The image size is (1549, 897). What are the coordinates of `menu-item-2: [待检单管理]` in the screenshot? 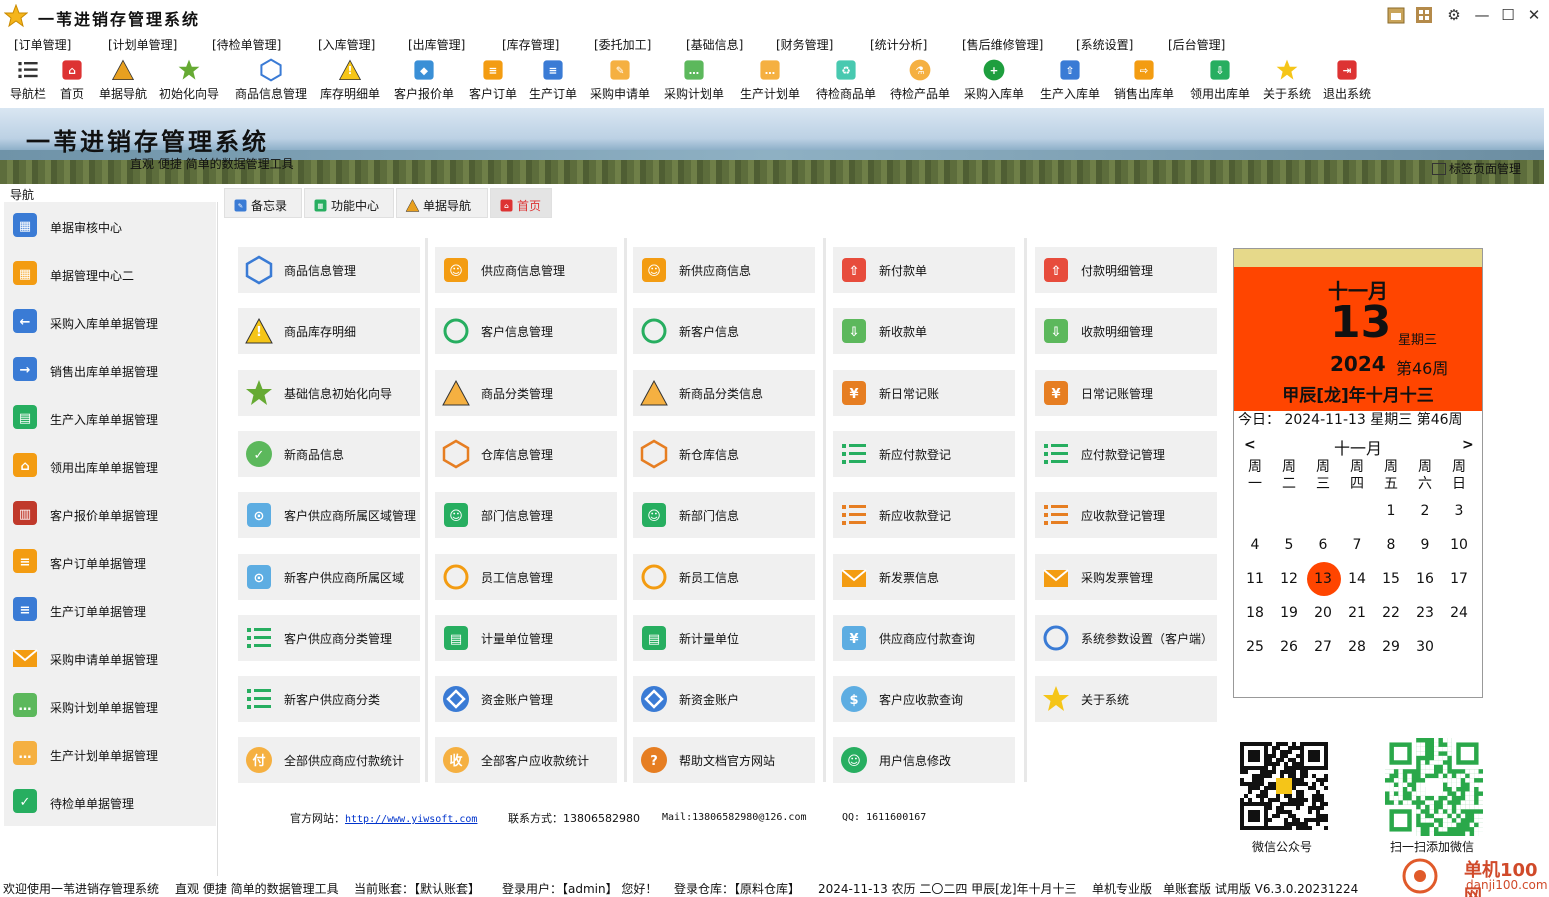 It's located at (246, 44).